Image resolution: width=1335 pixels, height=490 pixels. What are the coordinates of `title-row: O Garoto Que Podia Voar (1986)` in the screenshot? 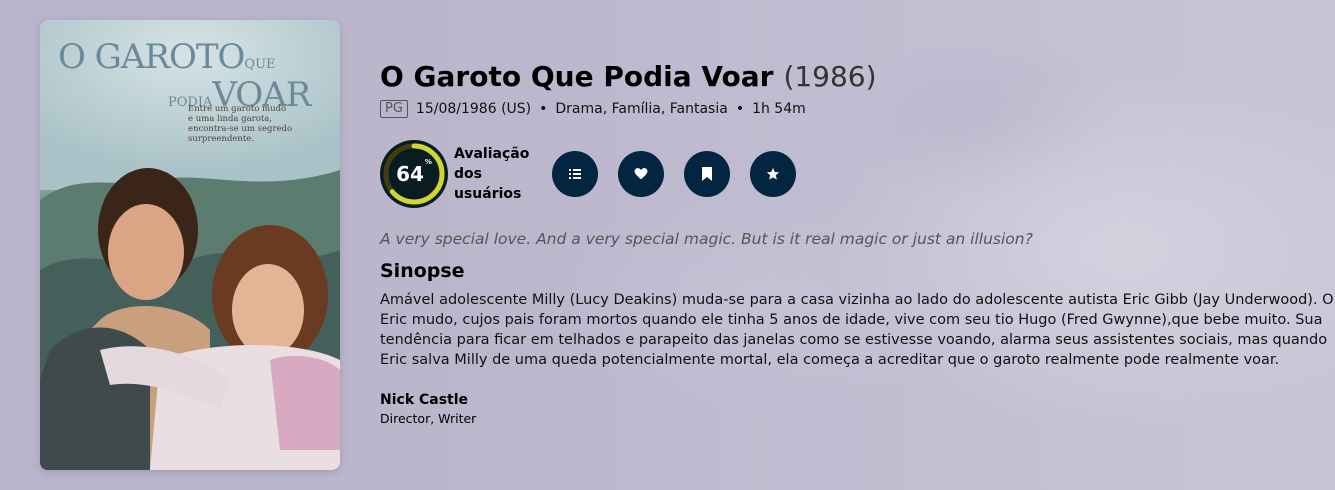 It's located at (850, 79).